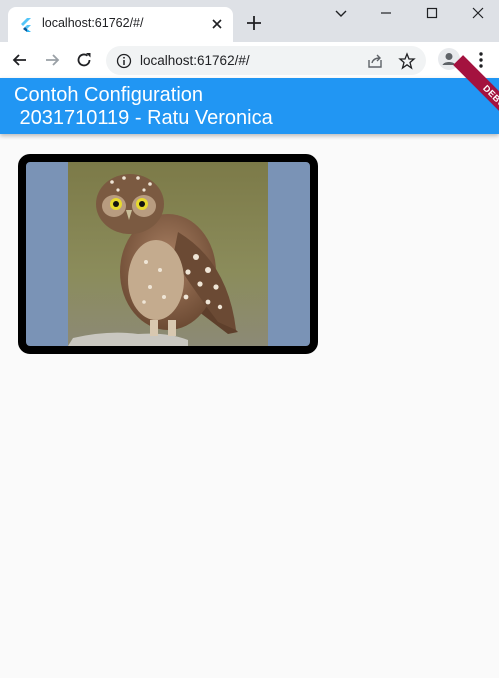 The width and height of the screenshot is (499, 678). I want to click on browser-toolbar: localhost:61762/#/, so click(249, 60).